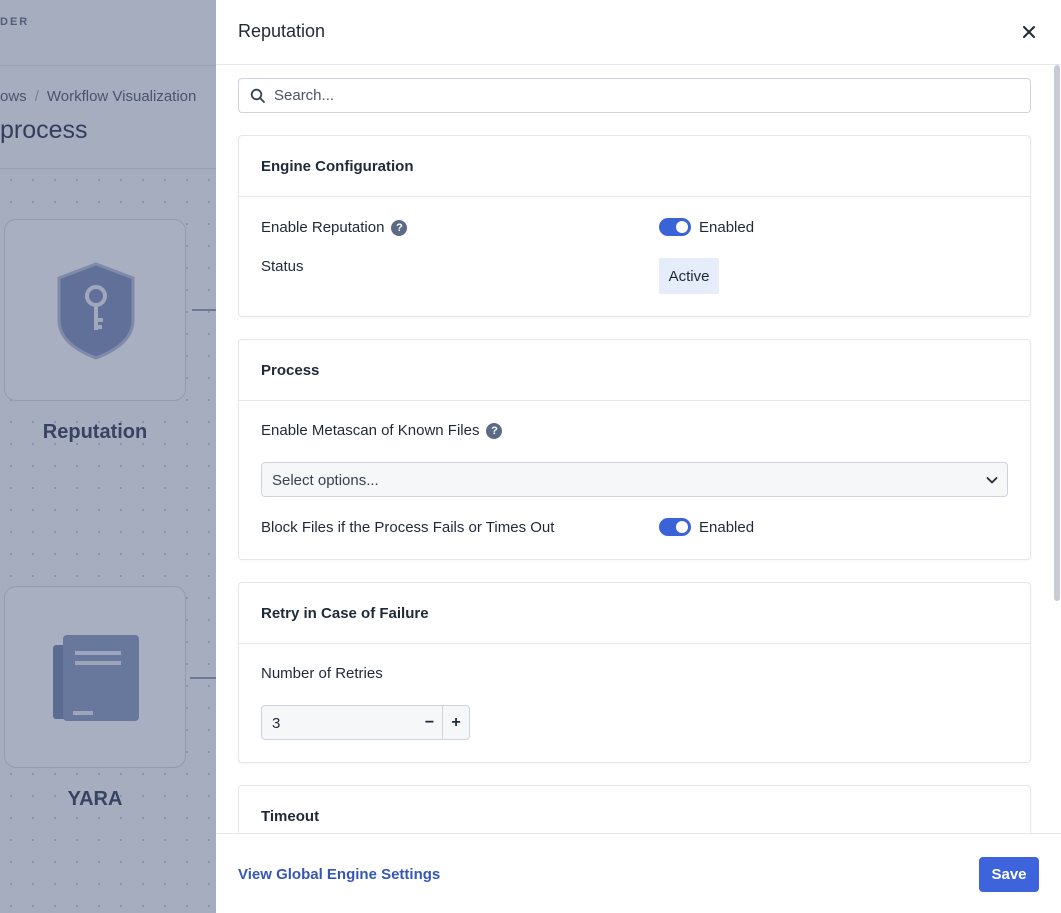 The image size is (1061, 913). What do you see at coordinates (430, 722) in the screenshot?
I see `decrement-button: −` at bounding box center [430, 722].